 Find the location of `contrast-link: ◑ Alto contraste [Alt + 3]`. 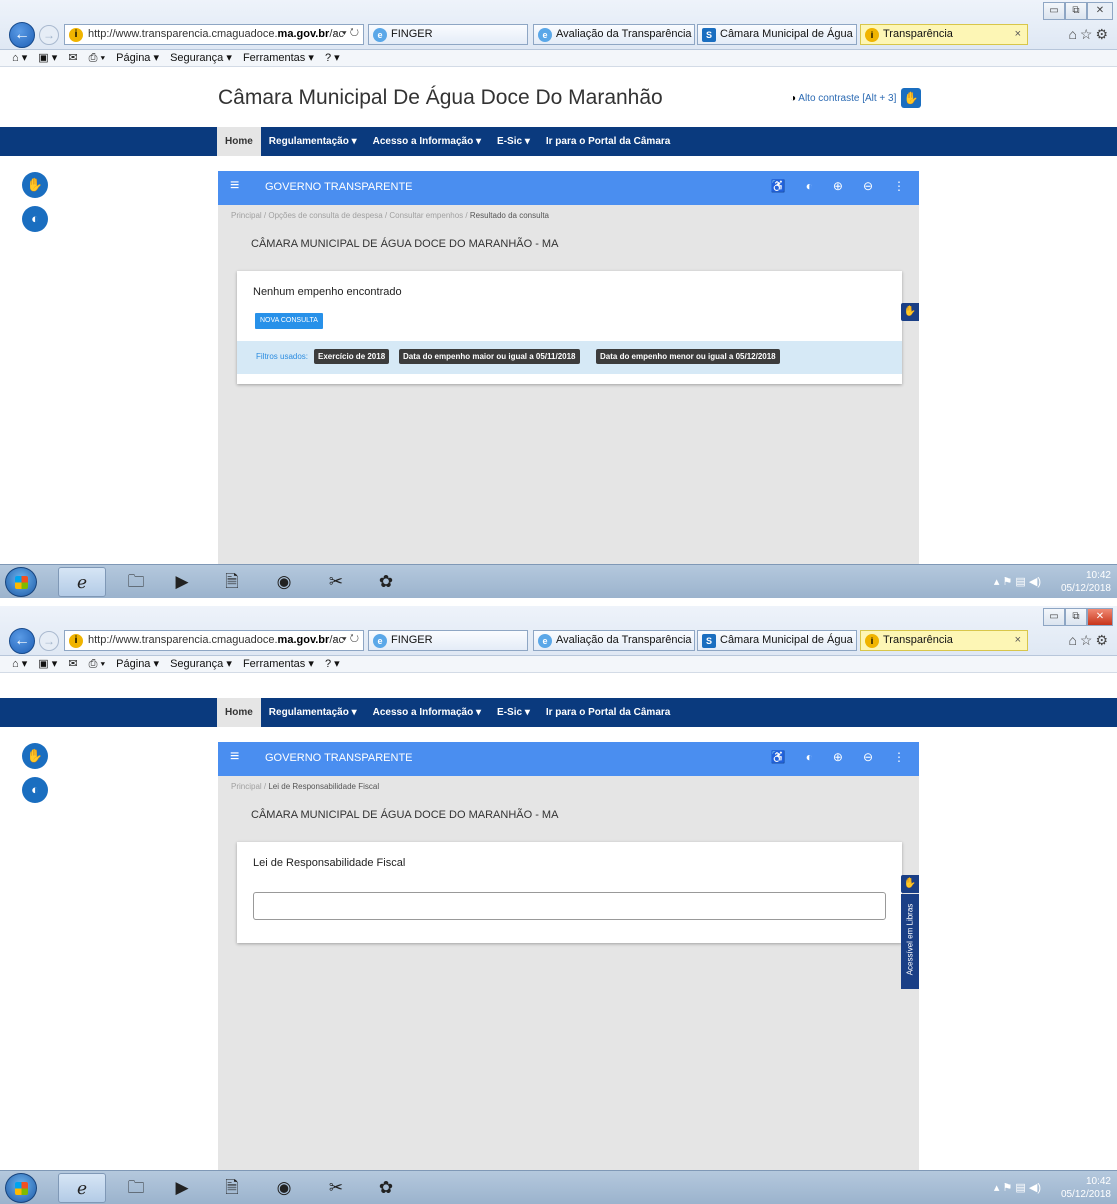

contrast-link: ◑ Alto contraste [Alt + 3] is located at coordinates (843, 98).